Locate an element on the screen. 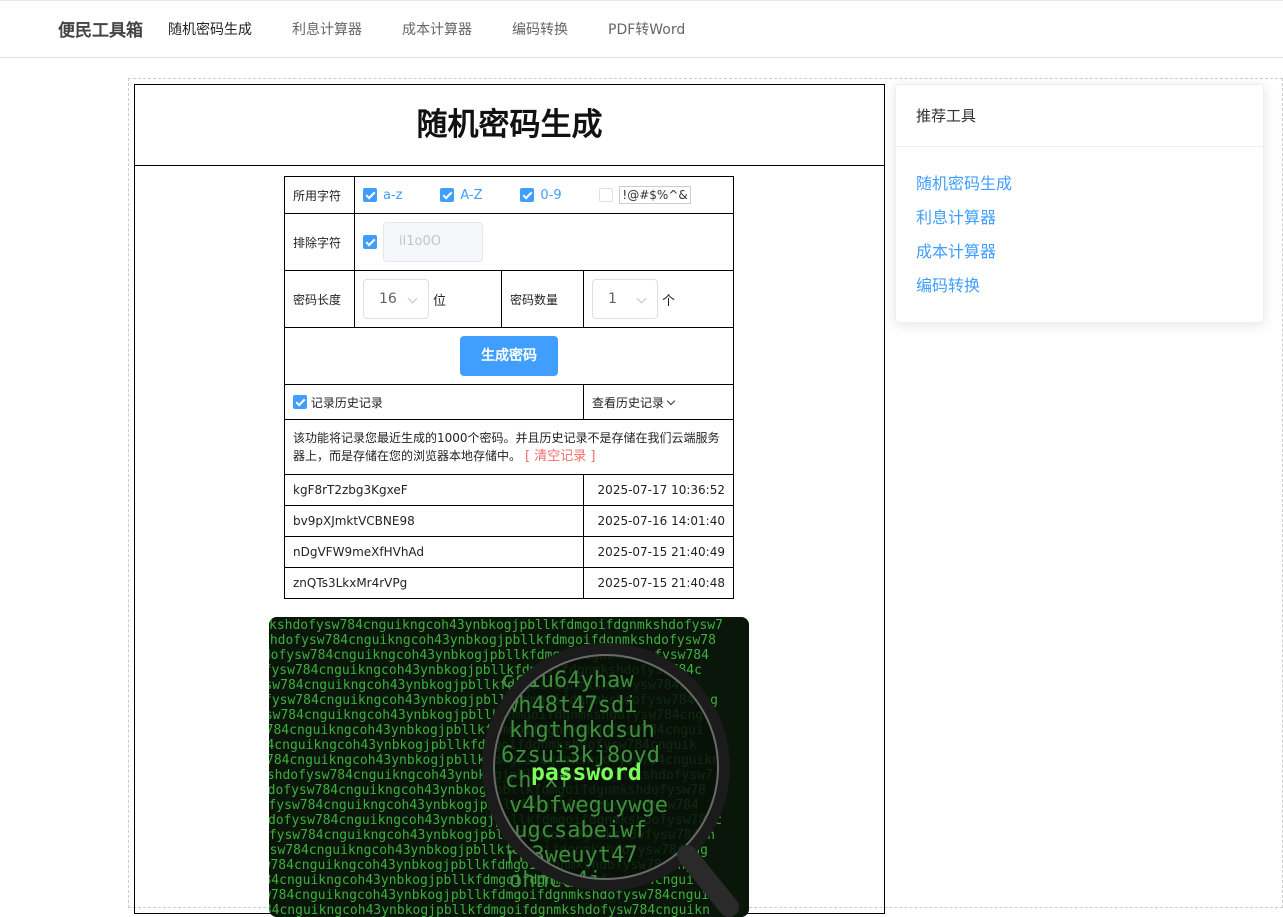 The height and width of the screenshot is (917, 1283). lens-code-line: wh48t47sdi is located at coordinates (571, 705).